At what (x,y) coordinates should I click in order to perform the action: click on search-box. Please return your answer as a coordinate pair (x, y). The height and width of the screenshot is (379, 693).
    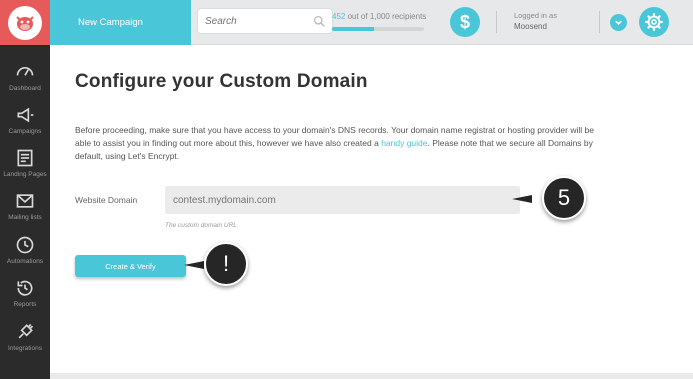
    Looking at the image, I should click on (265, 21).